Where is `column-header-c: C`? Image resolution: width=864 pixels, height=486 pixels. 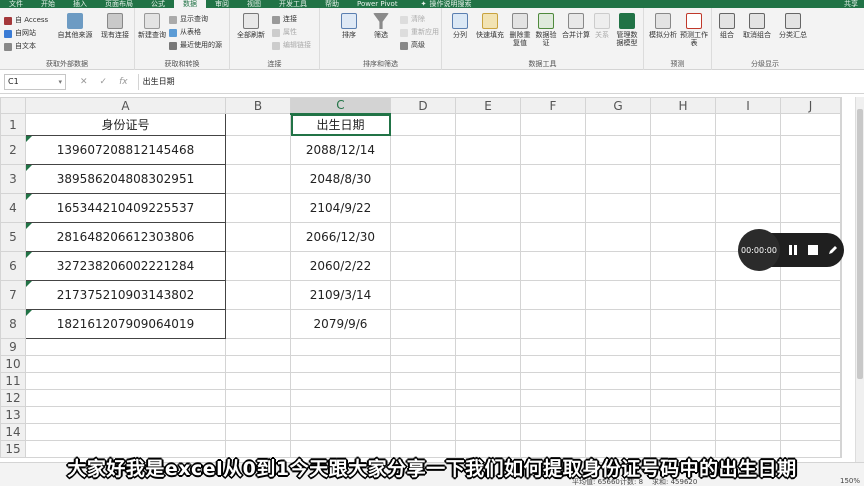
column-header-c: C is located at coordinates (340, 106).